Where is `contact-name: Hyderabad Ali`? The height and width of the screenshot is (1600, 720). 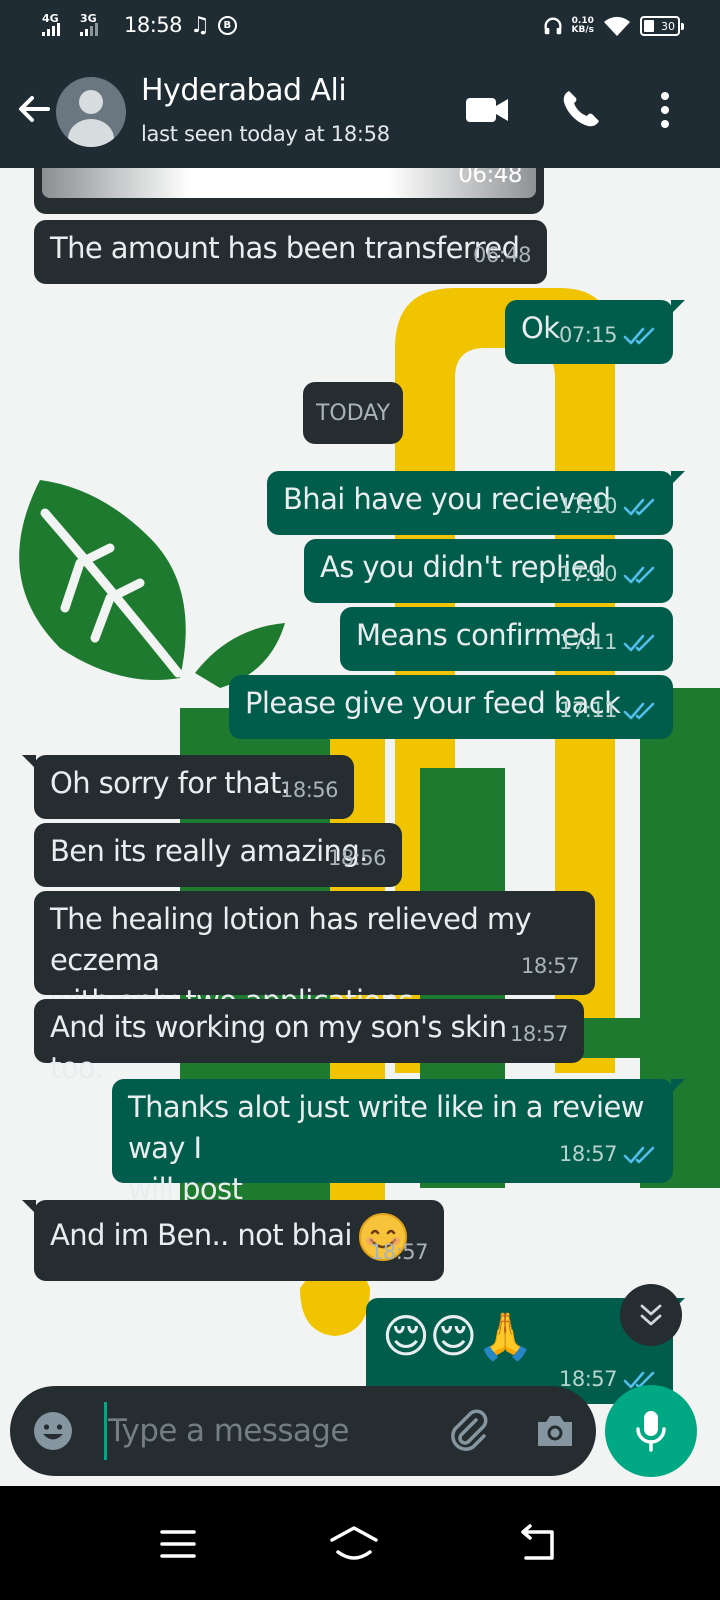
contact-name: Hyderabad Ali is located at coordinates (244, 90).